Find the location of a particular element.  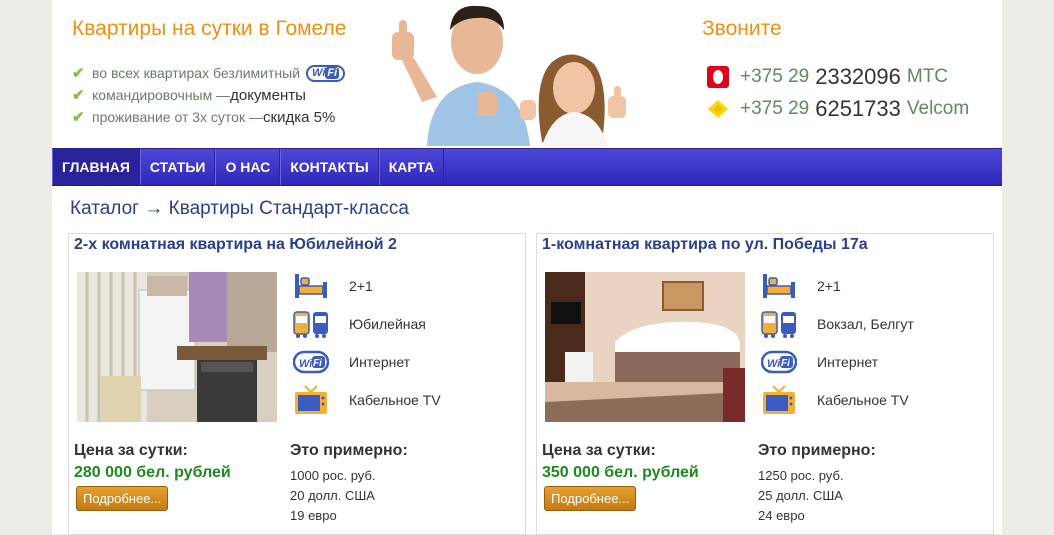

approx-rub: 1250 рос. руб. is located at coordinates (801, 475).